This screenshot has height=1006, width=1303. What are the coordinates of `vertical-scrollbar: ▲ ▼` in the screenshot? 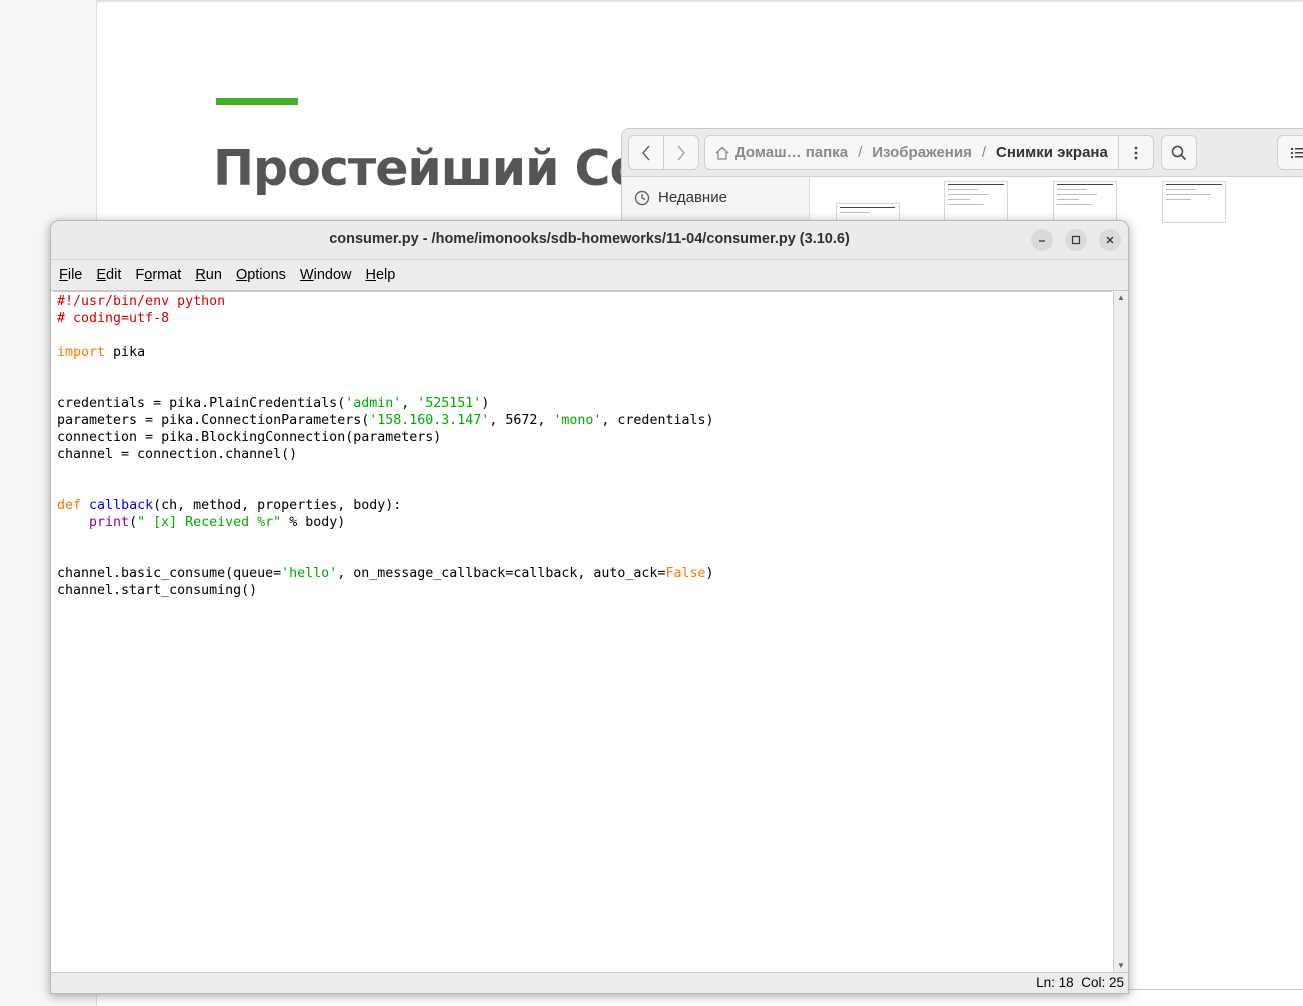 It's located at (1120, 632).